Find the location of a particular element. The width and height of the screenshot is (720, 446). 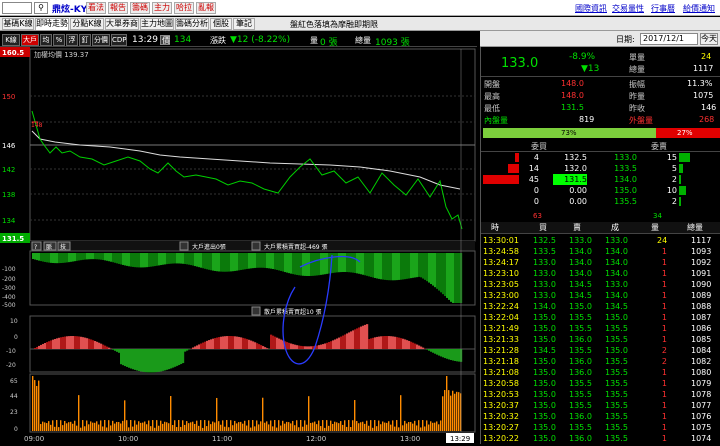

avg-price-label: 加權均價 139.37 is located at coordinates (61, 54).